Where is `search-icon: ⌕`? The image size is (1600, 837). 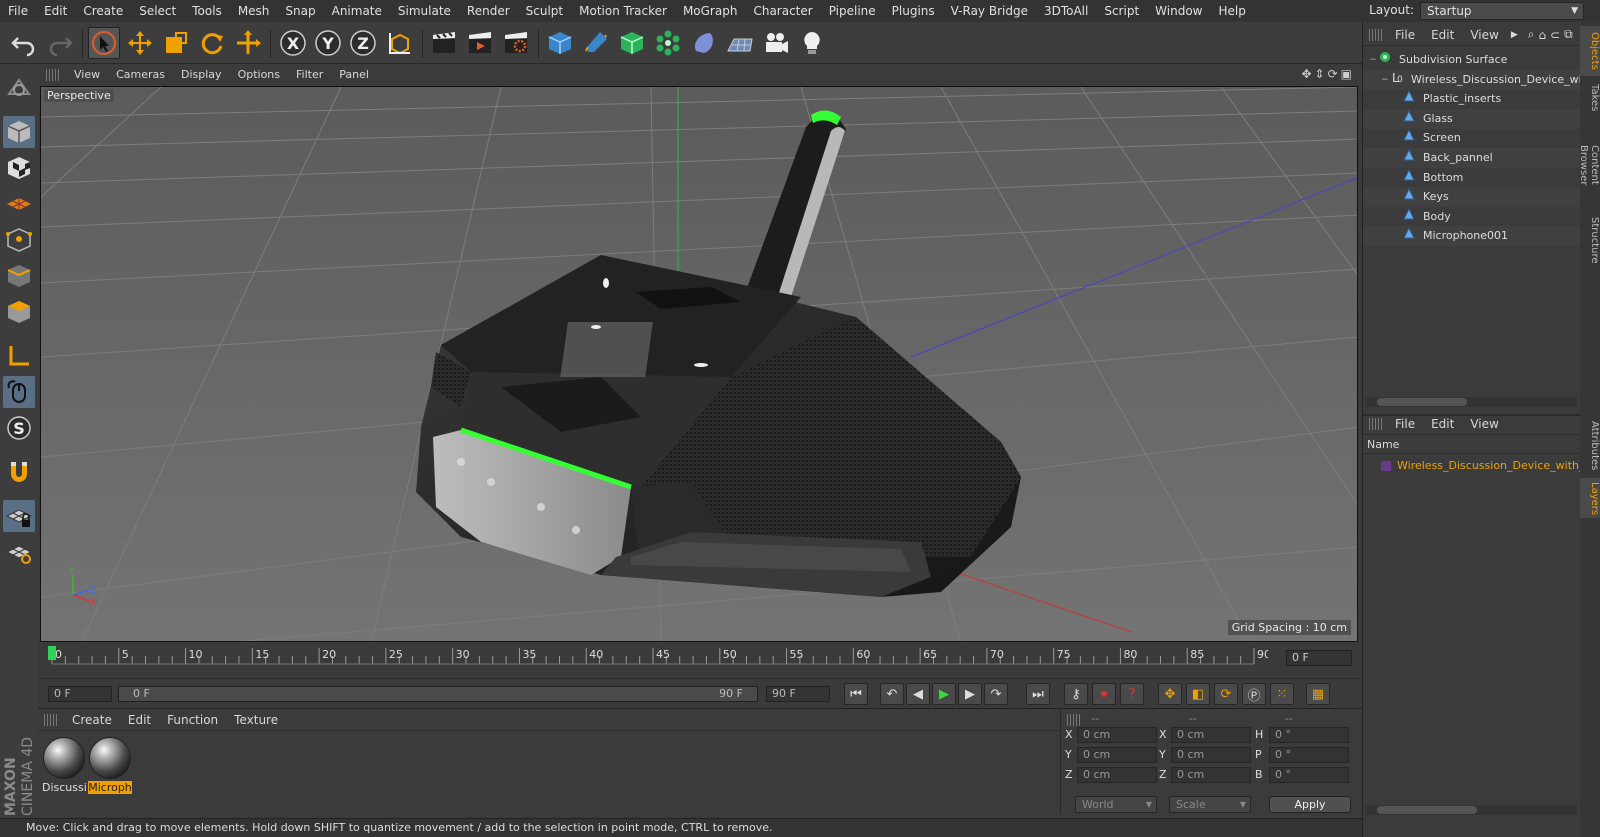 search-icon: ⌕ is located at coordinates (1531, 34).